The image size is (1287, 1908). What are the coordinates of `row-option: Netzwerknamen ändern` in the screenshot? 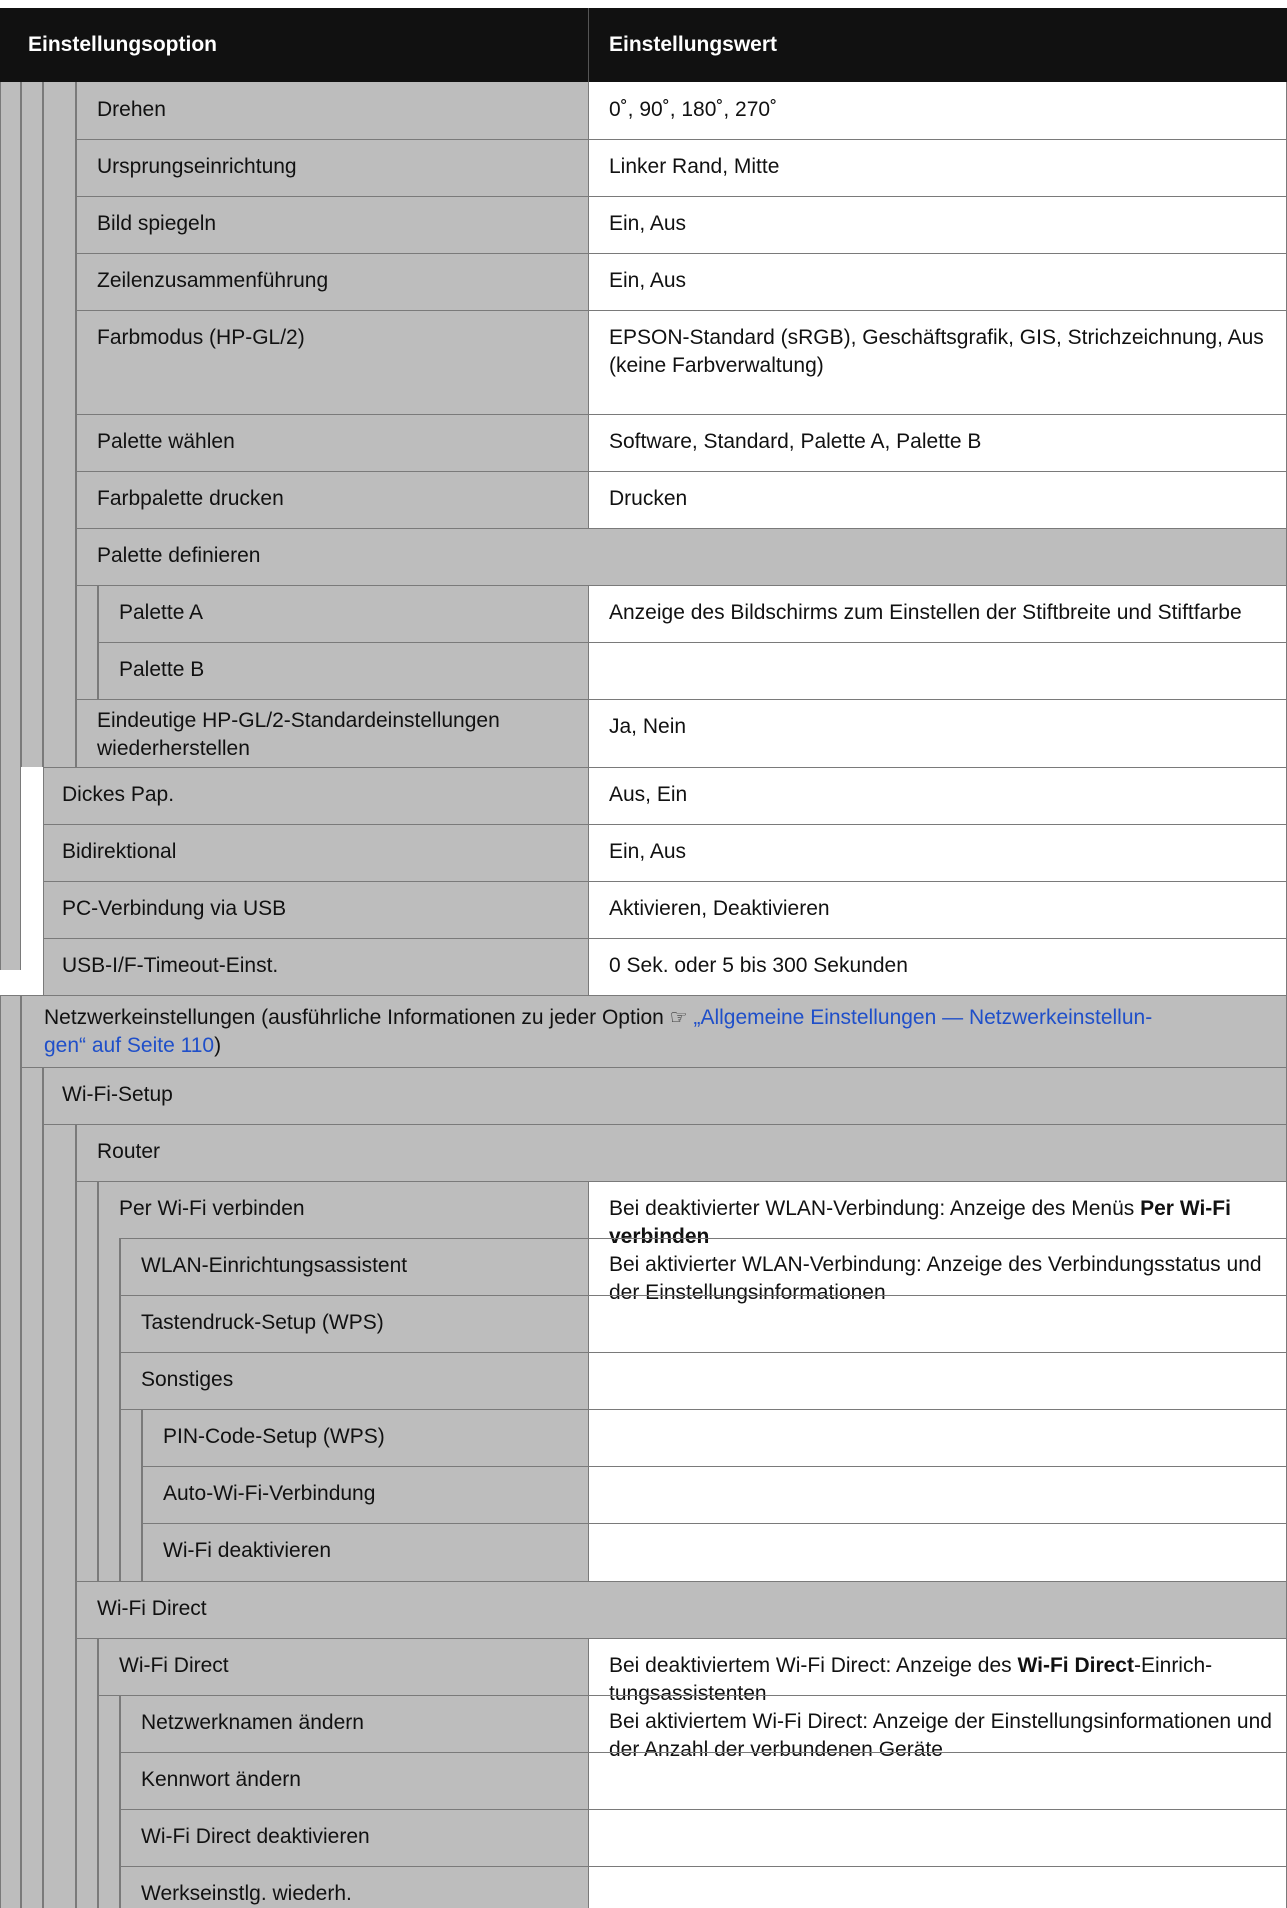 It's located at (354, 1723).